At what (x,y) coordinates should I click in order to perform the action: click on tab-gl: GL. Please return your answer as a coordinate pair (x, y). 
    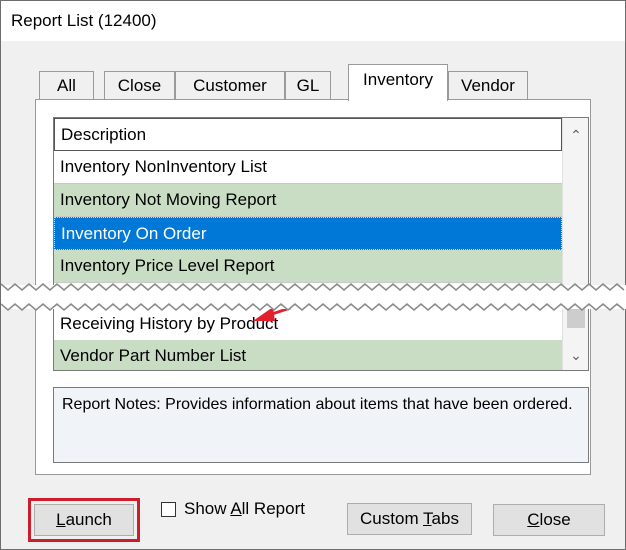
    Looking at the image, I should click on (308, 85).